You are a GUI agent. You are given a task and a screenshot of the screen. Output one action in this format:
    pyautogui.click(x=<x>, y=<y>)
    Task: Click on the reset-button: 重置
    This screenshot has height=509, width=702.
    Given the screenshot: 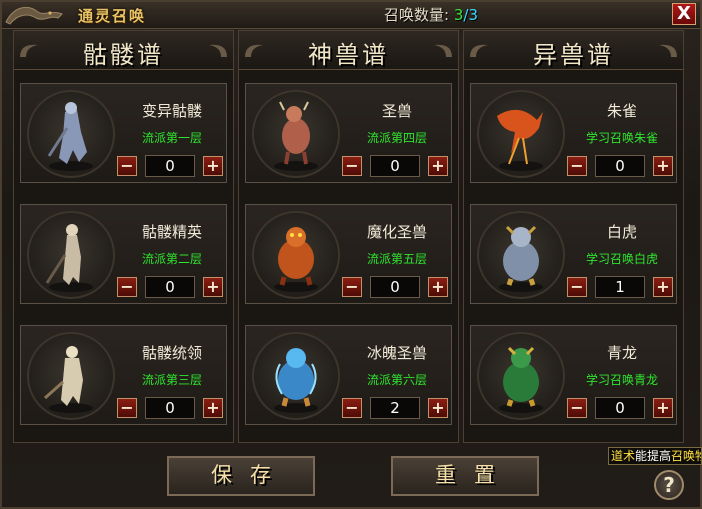 What is the action you would take?
    pyautogui.click(x=465, y=476)
    